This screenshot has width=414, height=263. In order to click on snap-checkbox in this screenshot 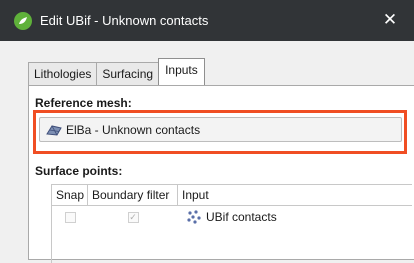, I will do `click(70, 217)`.